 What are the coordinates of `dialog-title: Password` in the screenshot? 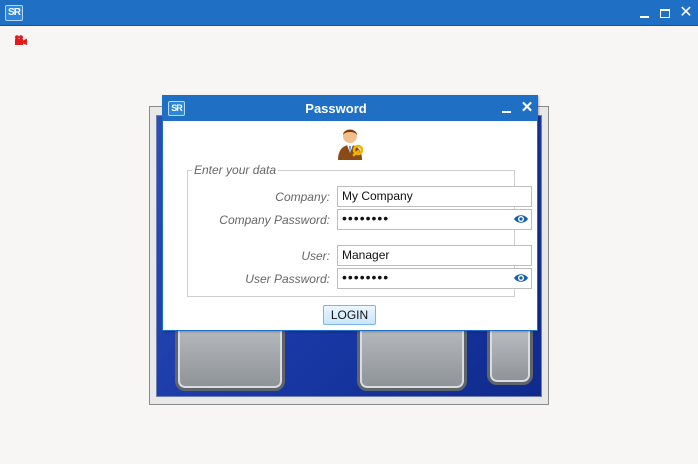 It's located at (336, 108).